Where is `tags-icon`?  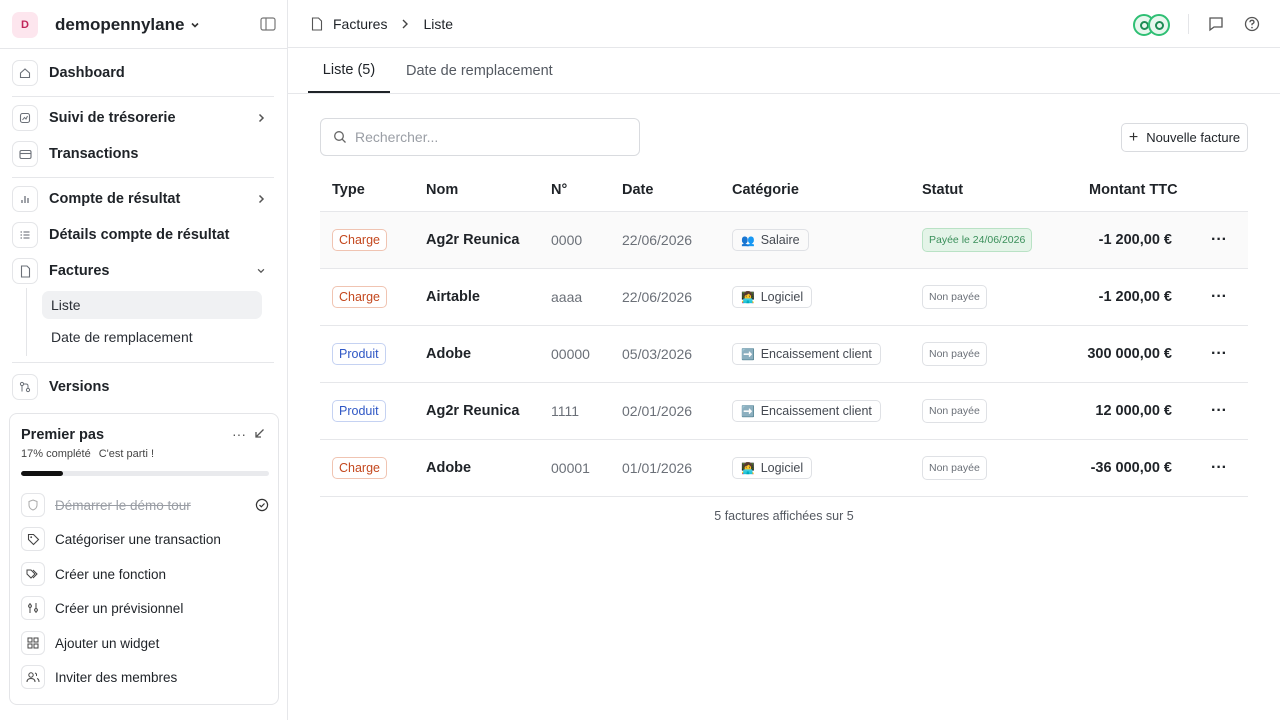
tags-icon is located at coordinates (33, 574).